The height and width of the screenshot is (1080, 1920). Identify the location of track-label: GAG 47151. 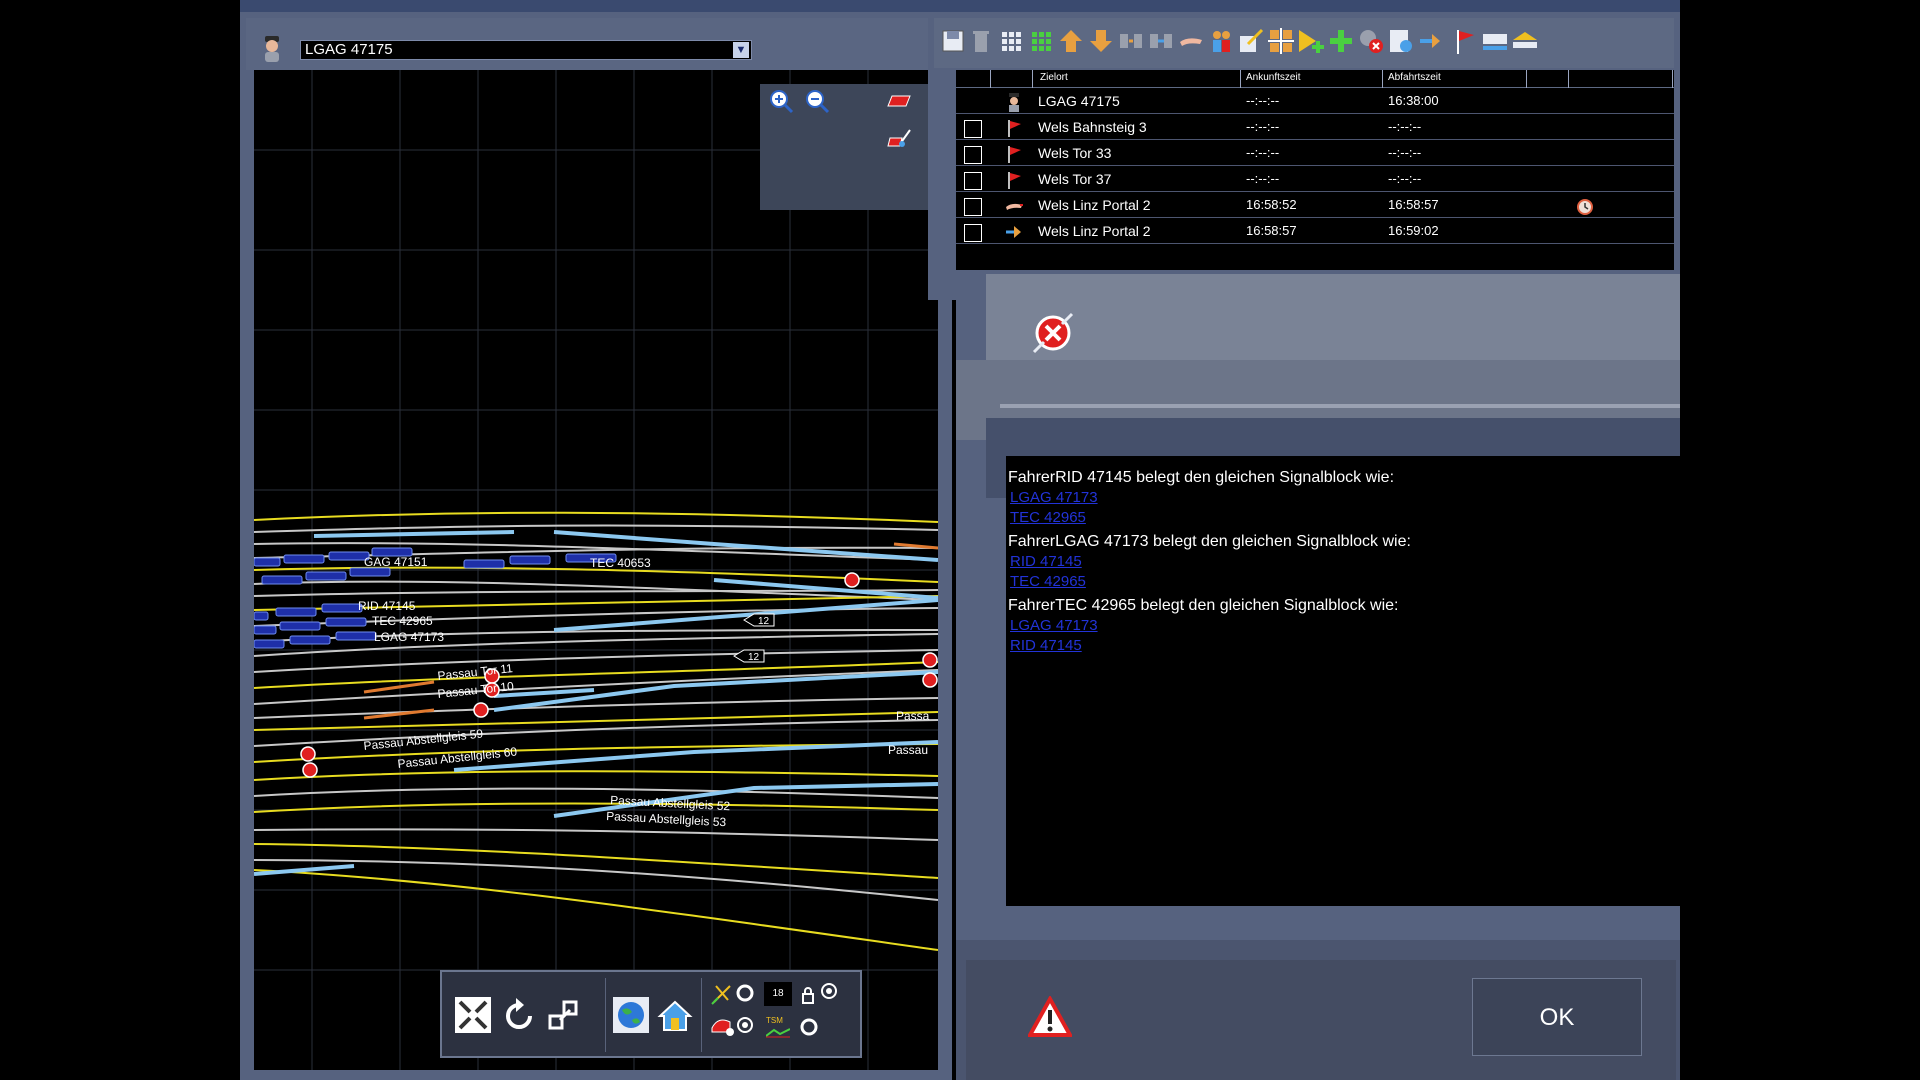
(396, 562).